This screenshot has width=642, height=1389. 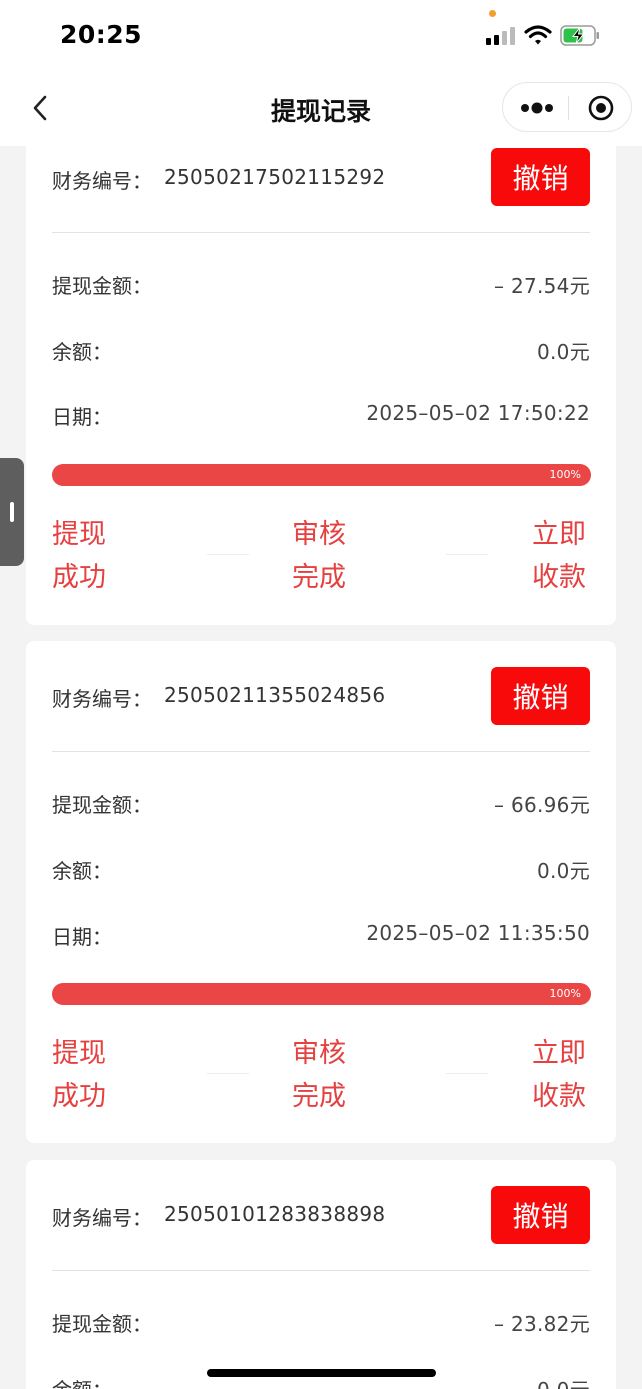 I want to click on amount-value: – 27.54元, so click(x=541, y=286).